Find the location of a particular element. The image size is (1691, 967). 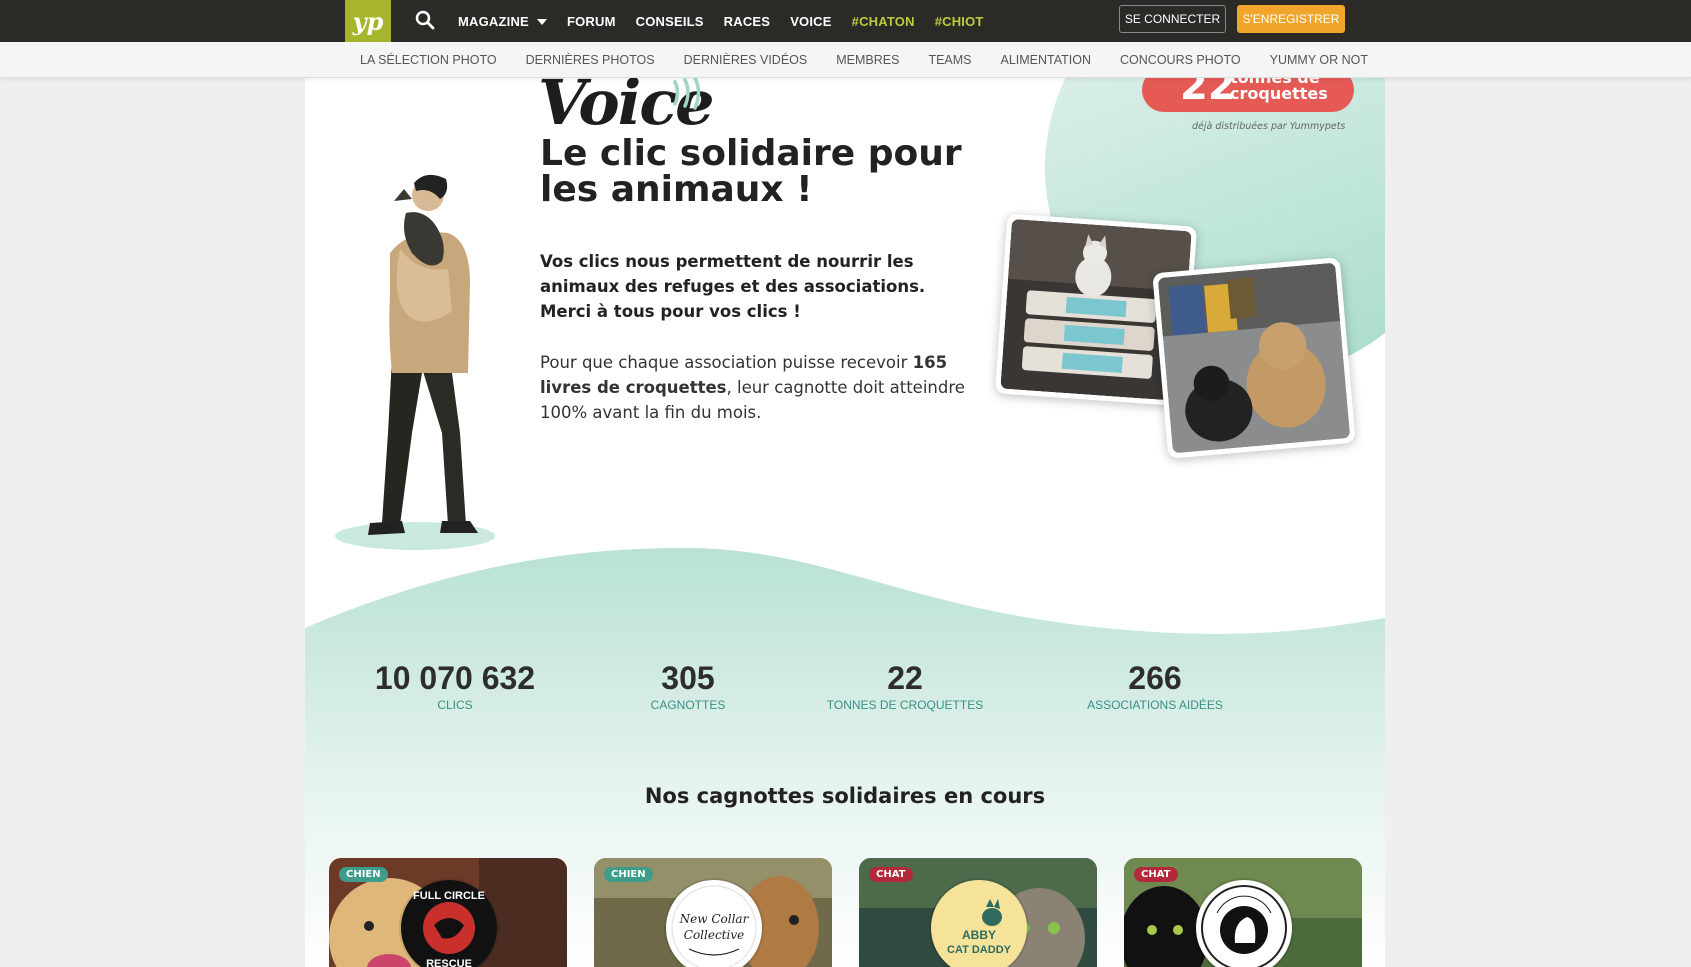

croquettes-counter-pill: 22 tonnes de croquettes is located at coordinates (1248, 95).